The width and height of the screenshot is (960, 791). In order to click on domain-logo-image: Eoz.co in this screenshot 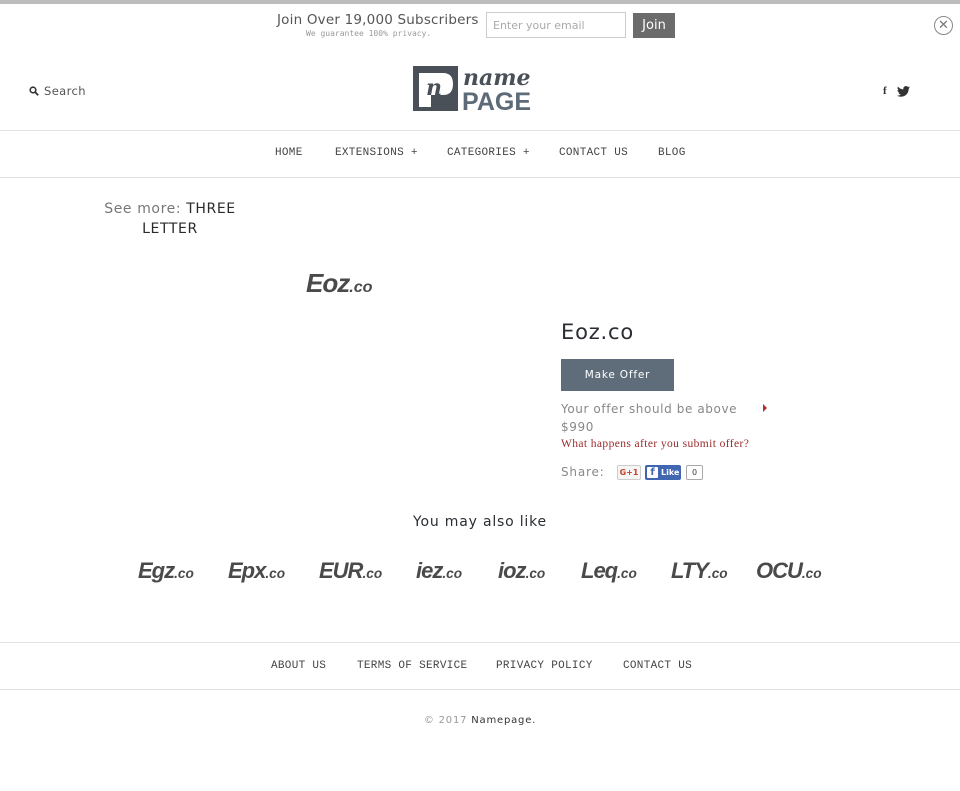, I will do `click(339, 283)`.